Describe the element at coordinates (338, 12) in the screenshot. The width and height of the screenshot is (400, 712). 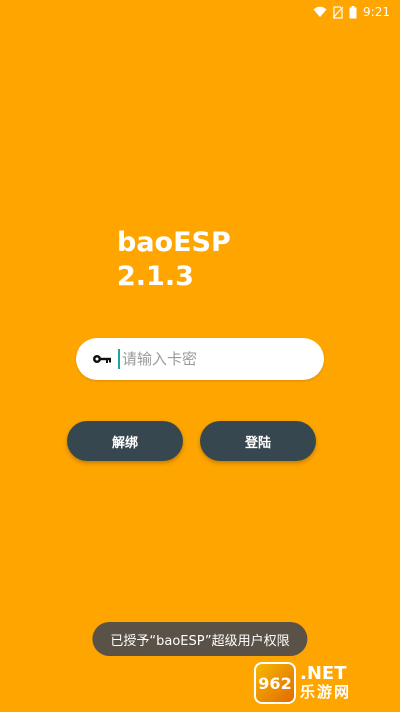
I see `no-sim-icon` at that location.